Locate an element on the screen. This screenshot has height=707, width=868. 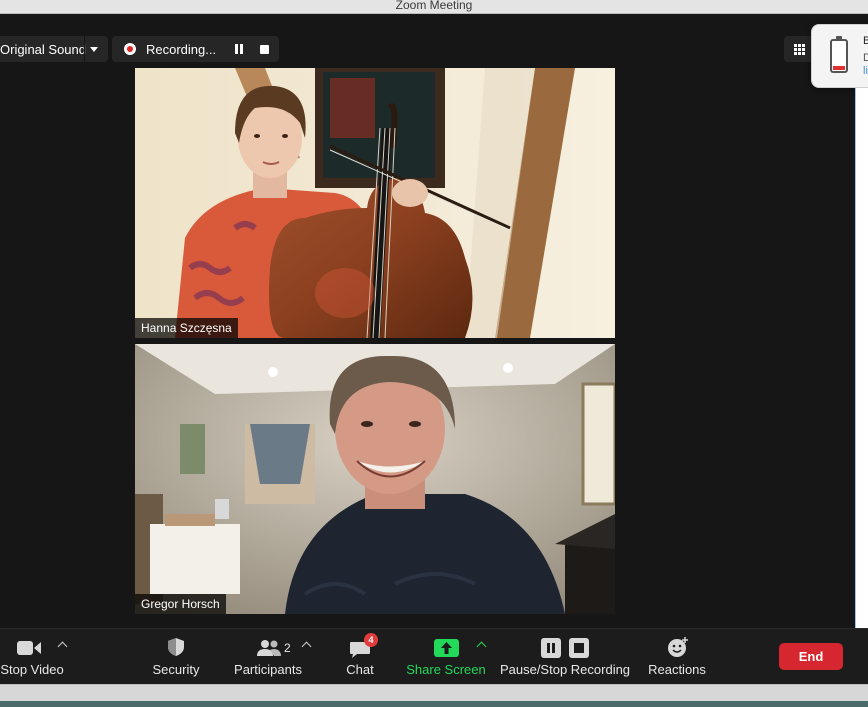
original-sound-button: Original Sound is located at coordinates (54, 49).